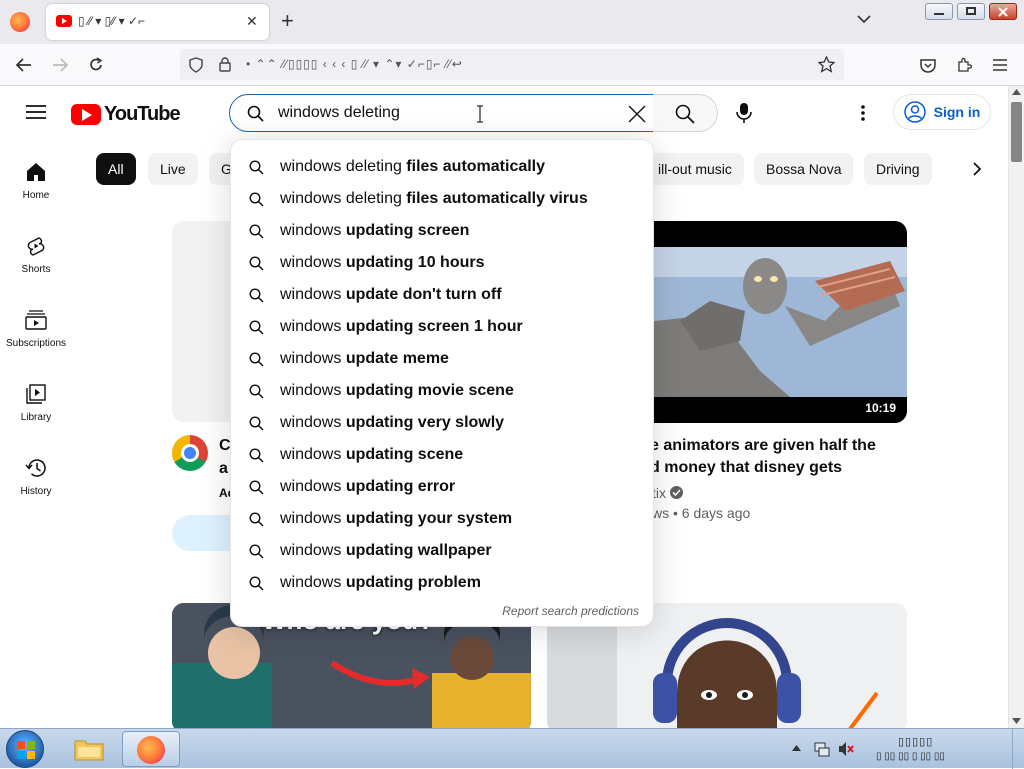 The height and width of the screenshot is (769, 1024). What do you see at coordinates (1016, 132) in the screenshot?
I see `scrollbar-thumb` at bounding box center [1016, 132].